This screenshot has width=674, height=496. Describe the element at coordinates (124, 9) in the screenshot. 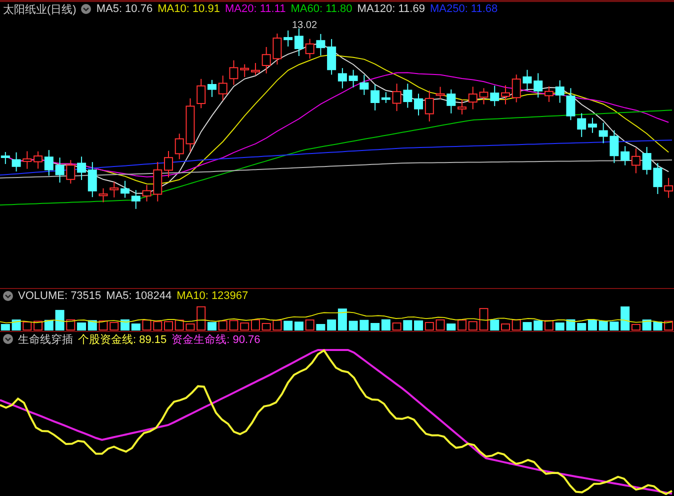

I see `legend-value: MA5: 10.76` at that location.